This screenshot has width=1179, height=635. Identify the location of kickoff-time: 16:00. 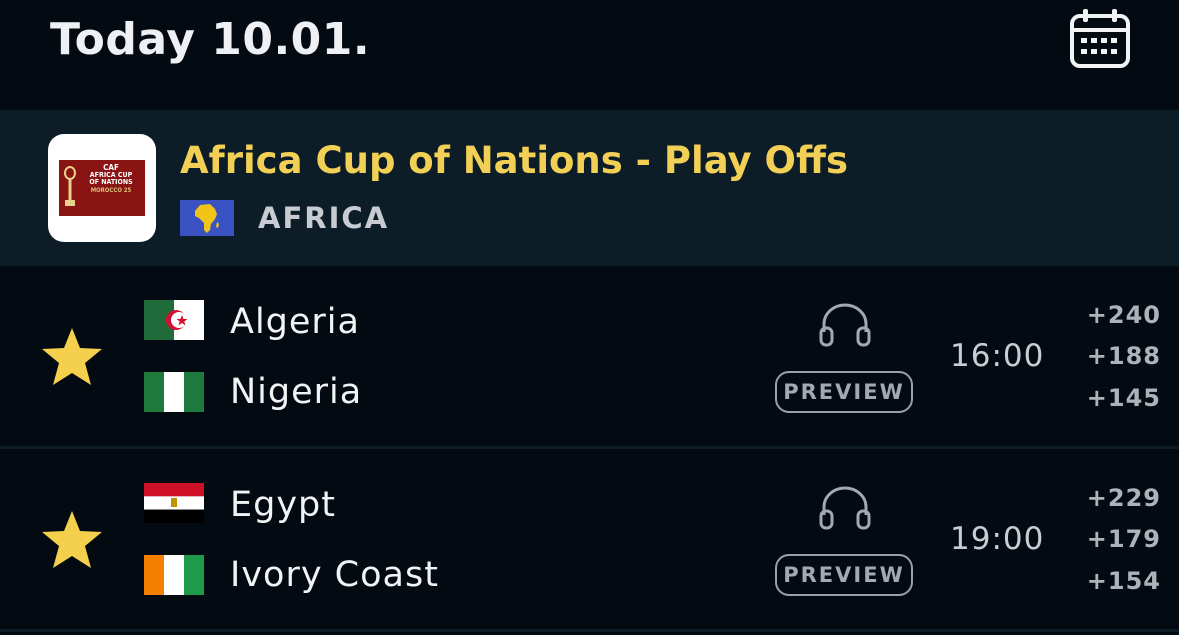
(997, 356).